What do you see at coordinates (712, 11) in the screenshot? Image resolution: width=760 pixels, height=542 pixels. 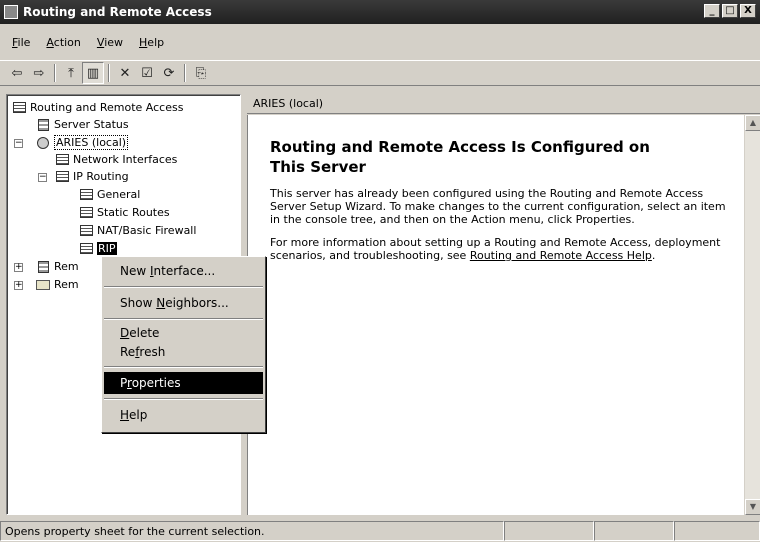 I see `minimize-button: _` at bounding box center [712, 11].